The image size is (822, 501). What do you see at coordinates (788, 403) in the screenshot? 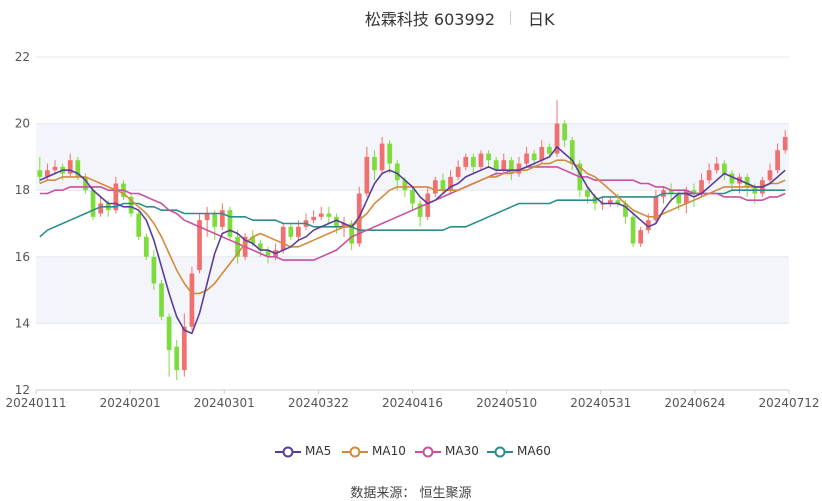
I see `x-tick-label: 20240712` at bounding box center [788, 403].